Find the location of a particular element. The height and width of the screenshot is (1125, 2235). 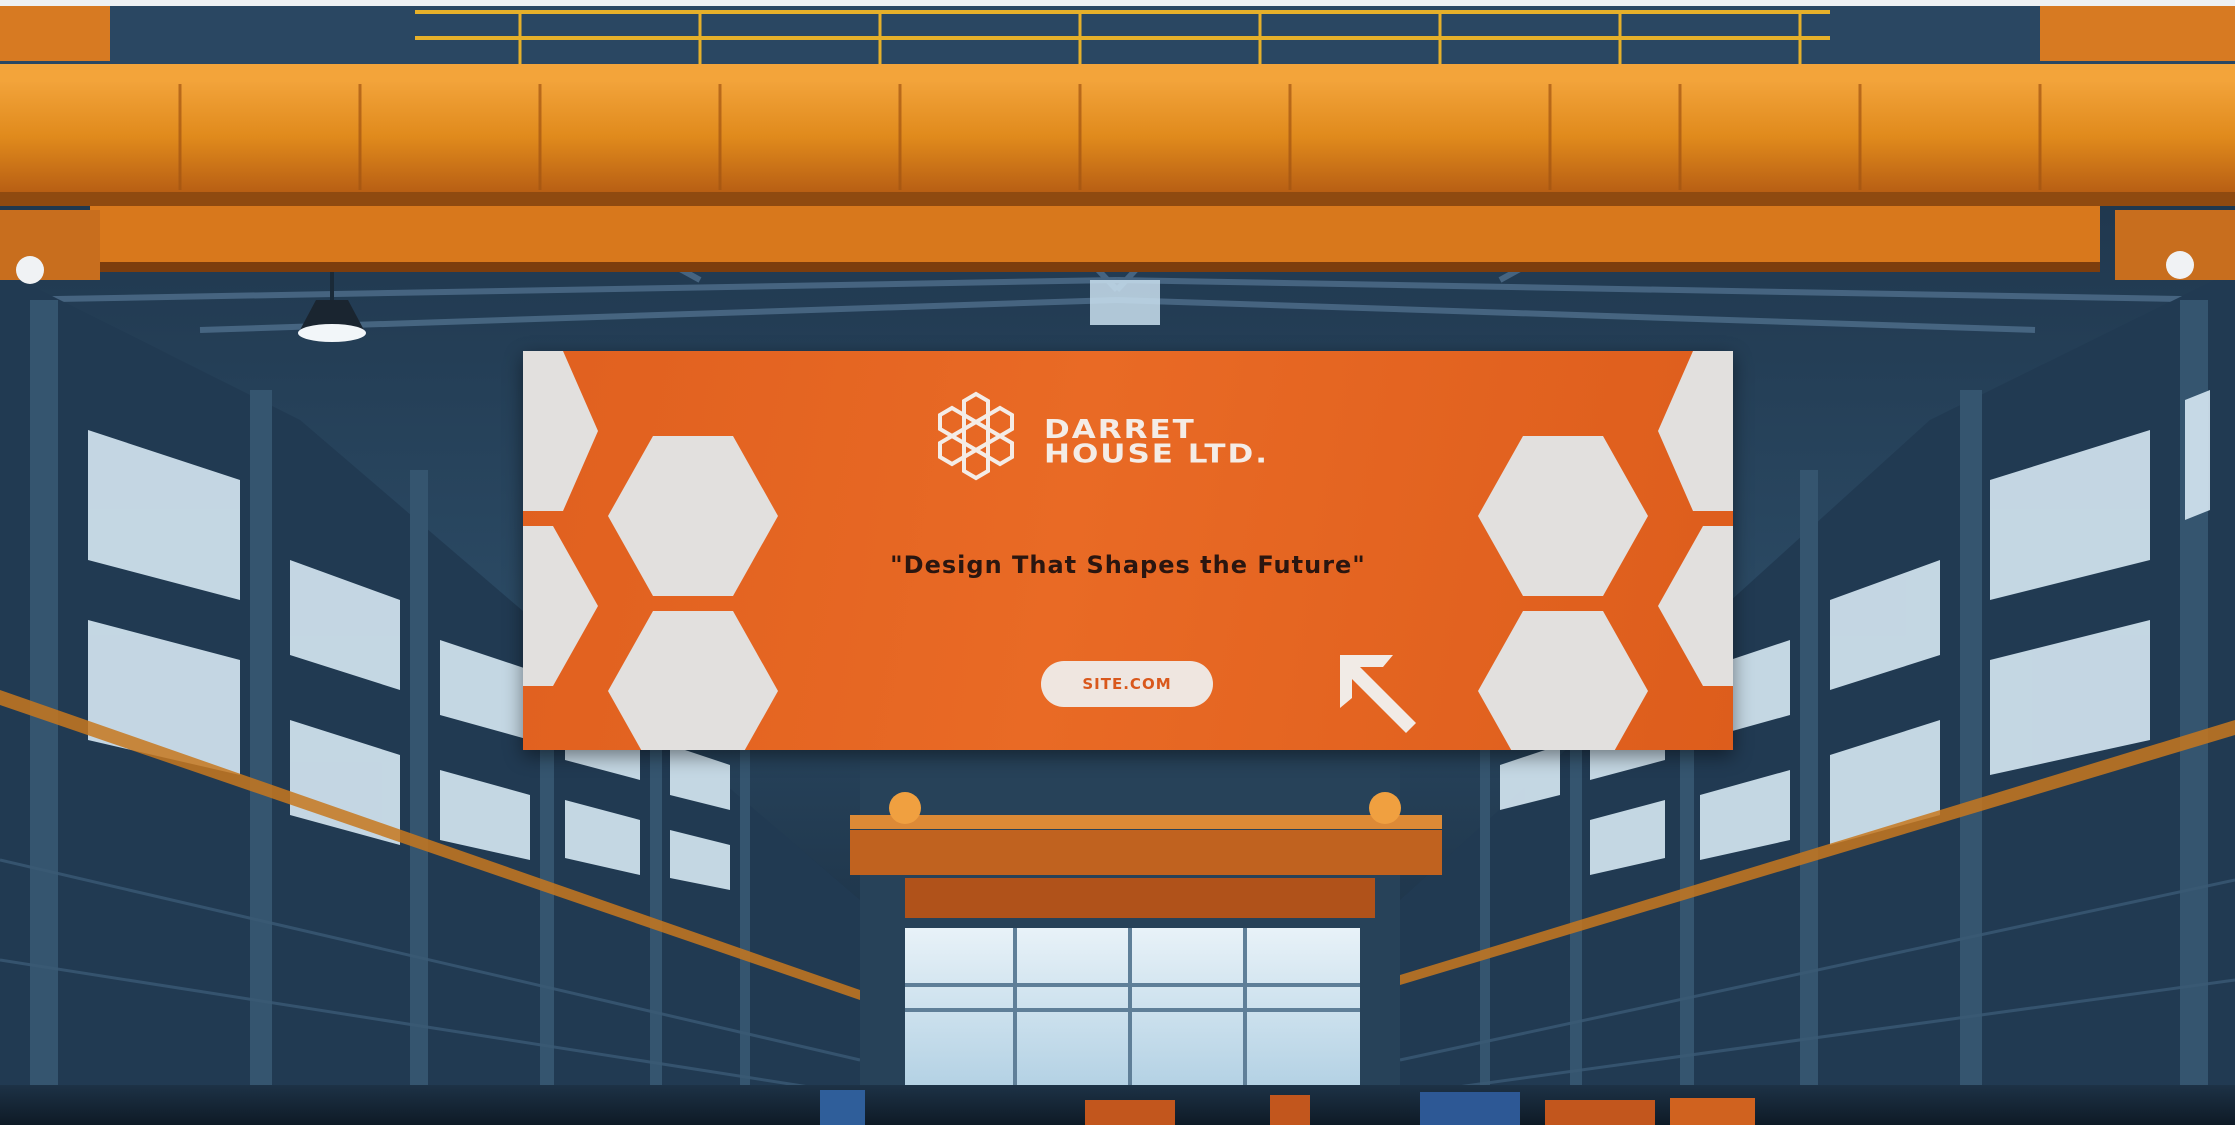

hexagon-cluster-icon is located at coordinates (976, 436).